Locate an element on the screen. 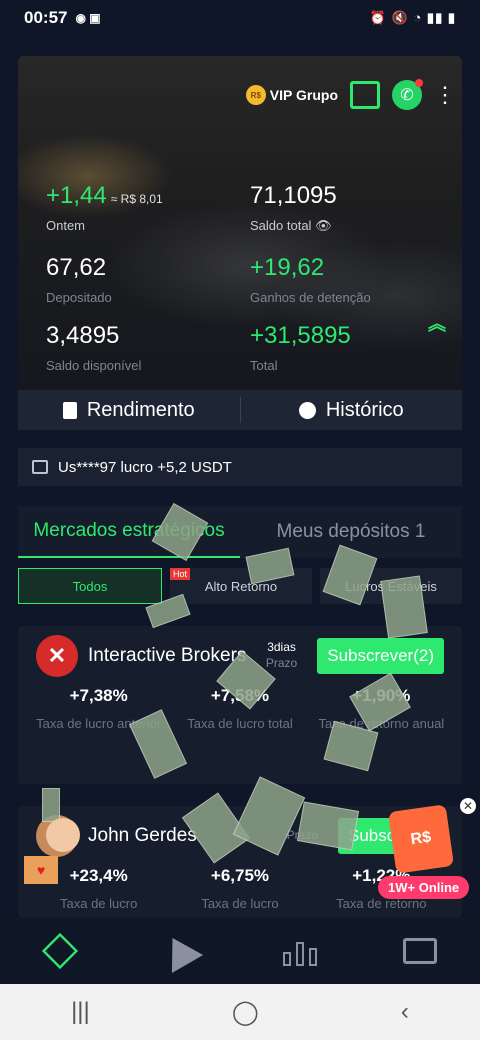 This screenshot has height=1040, width=480. profit-notice: Us****97 lucro +5,2 USDT is located at coordinates (240, 467).